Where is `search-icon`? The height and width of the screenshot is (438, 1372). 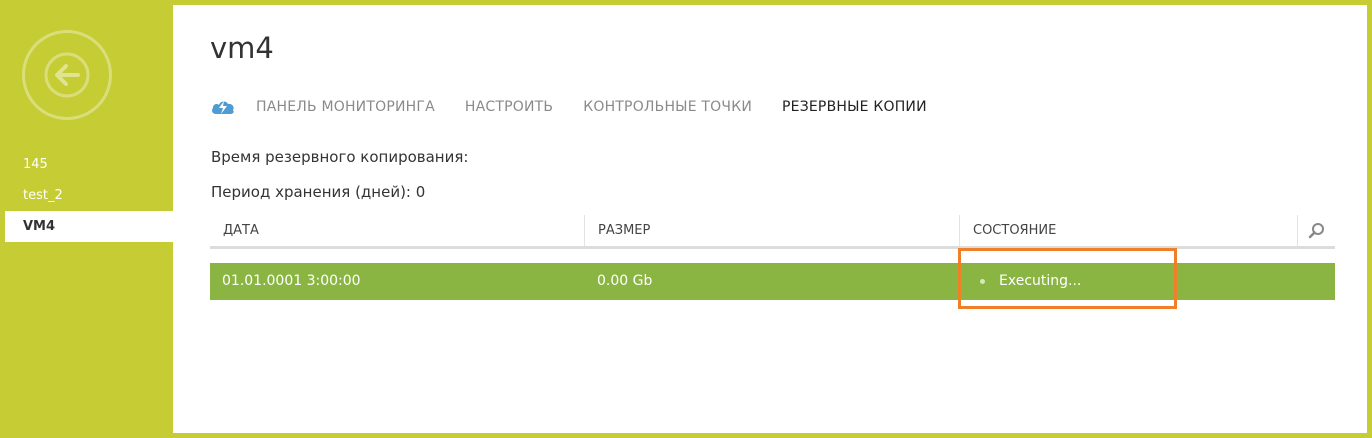 search-icon is located at coordinates (1316, 231).